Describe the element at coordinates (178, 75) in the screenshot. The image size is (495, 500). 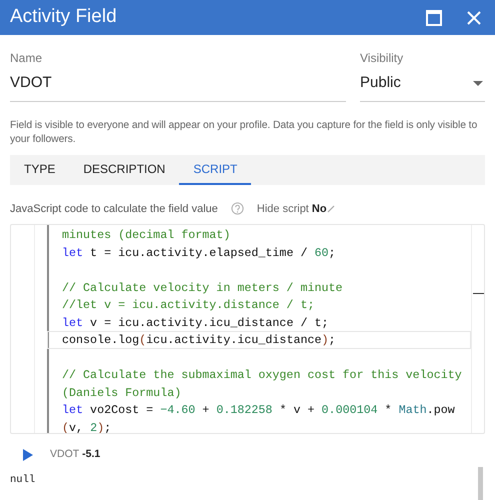
I see `name-field: Name VDOT` at that location.